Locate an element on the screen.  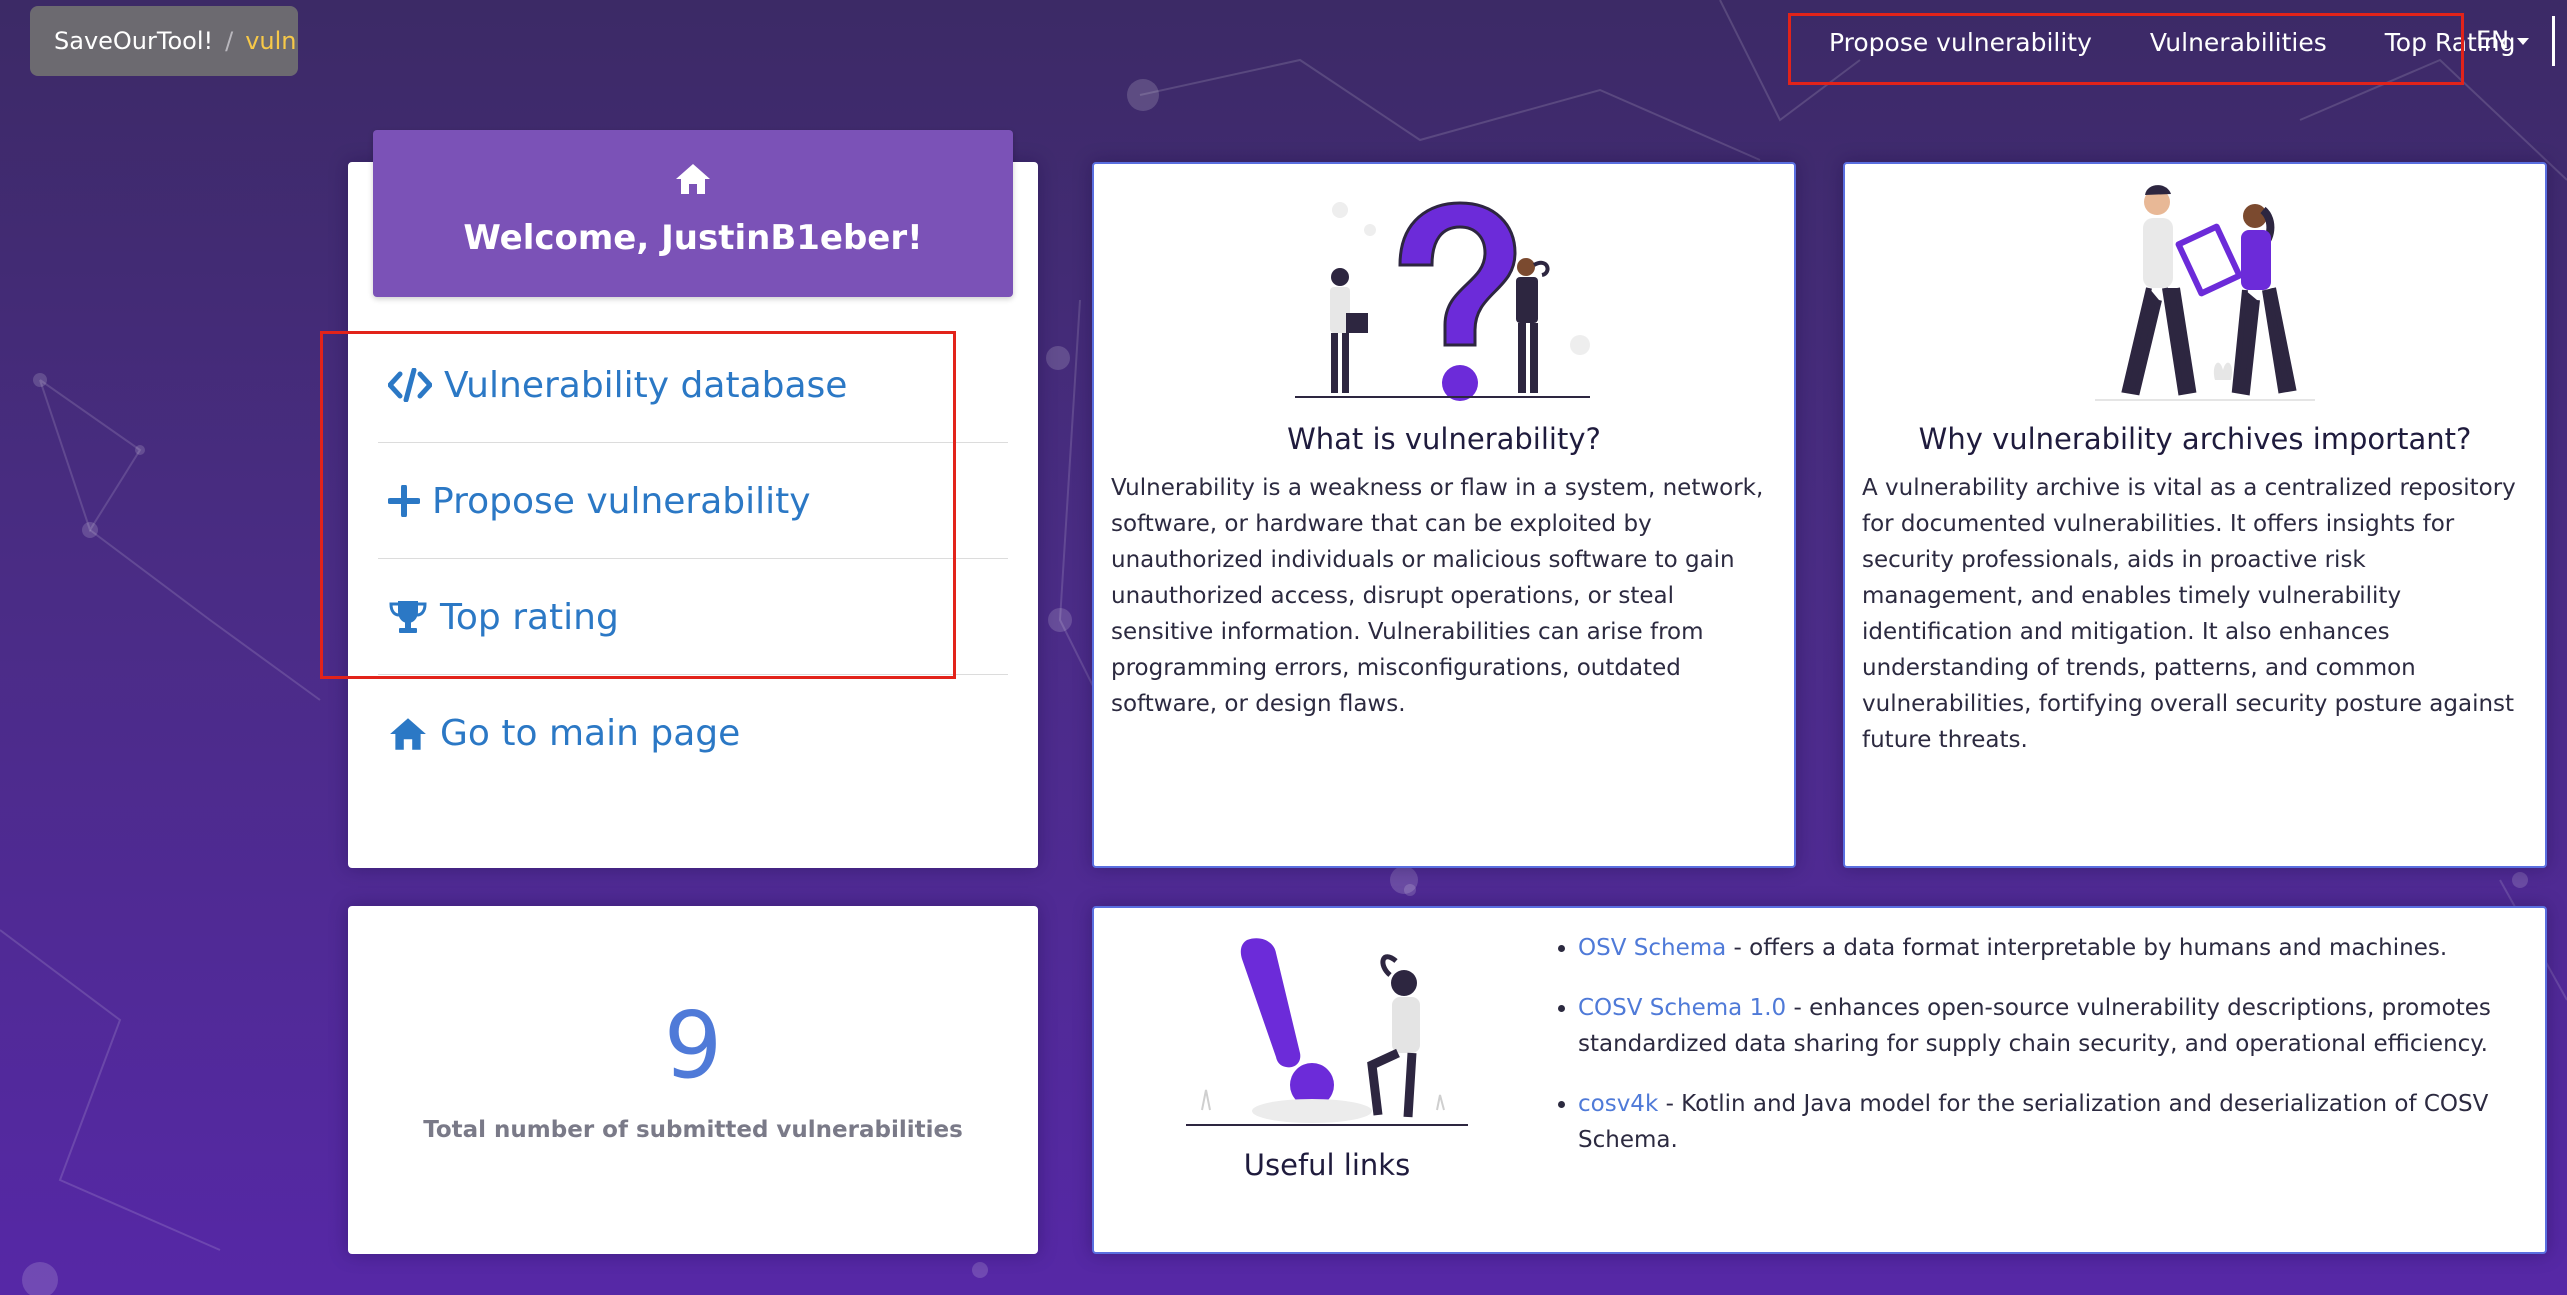
counter-value: 9 is located at coordinates (693, 1045).